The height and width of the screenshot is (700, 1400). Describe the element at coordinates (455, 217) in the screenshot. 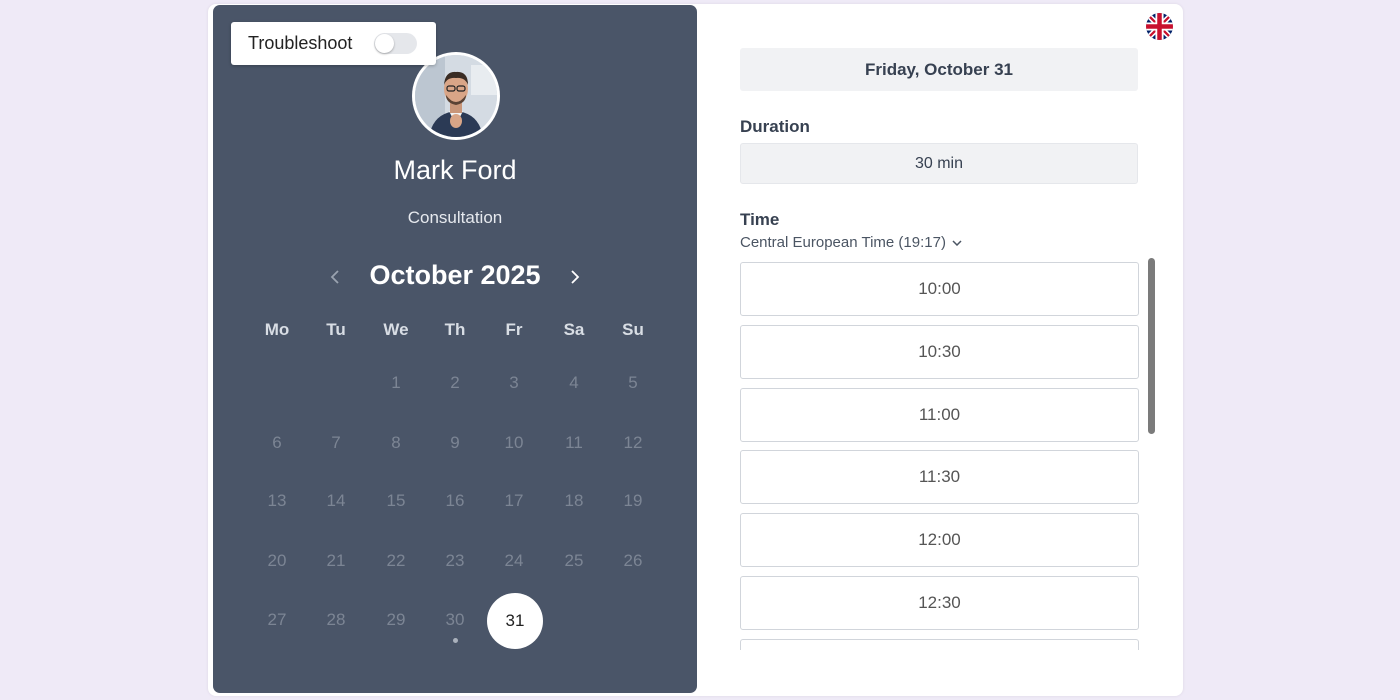

I see `event-type: Consultation` at that location.